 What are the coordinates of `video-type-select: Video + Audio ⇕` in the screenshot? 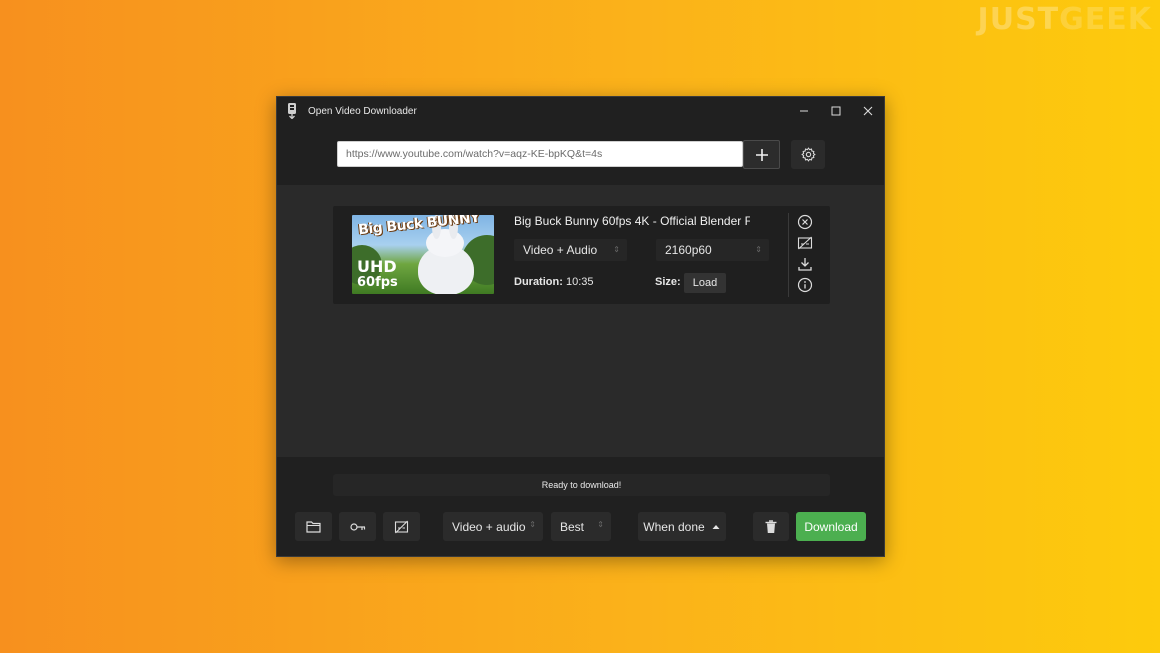 It's located at (570, 250).